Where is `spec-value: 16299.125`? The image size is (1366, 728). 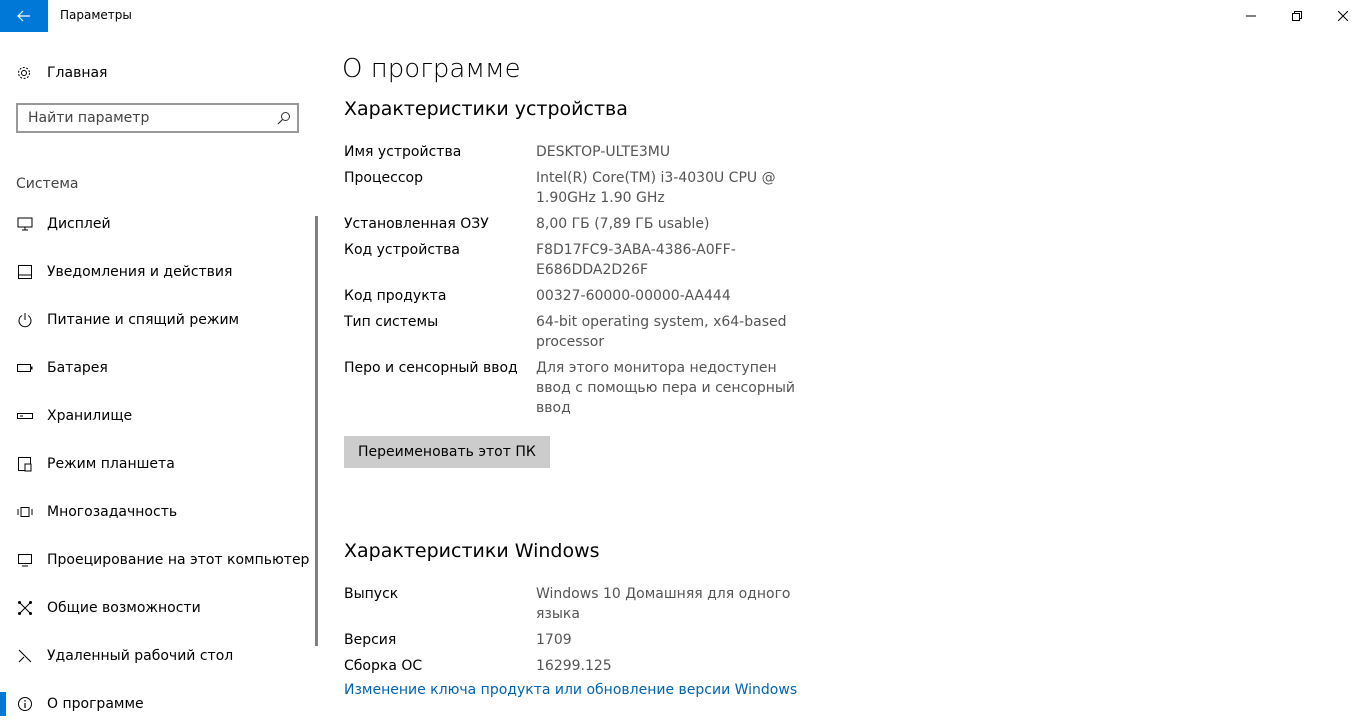 spec-value: 16299.125 is located at coordinates (574, 666).